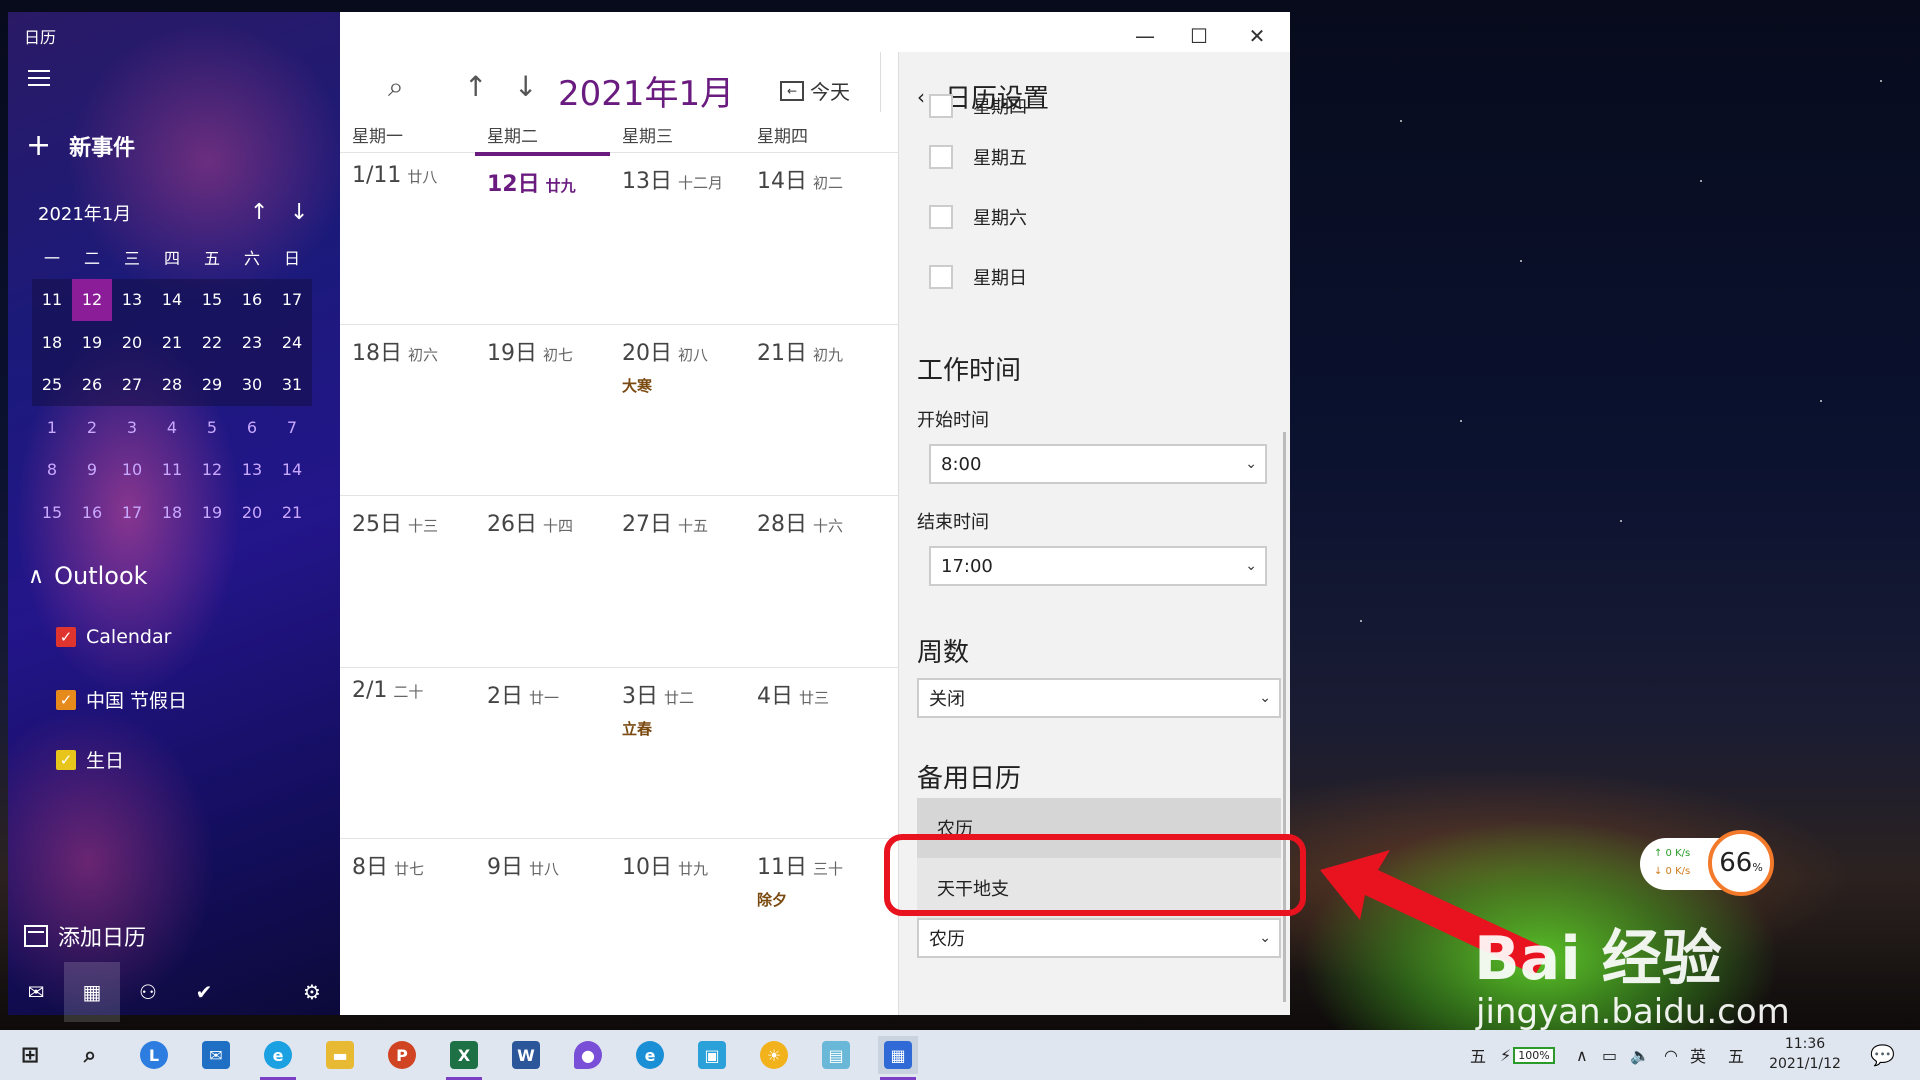  Describe the element at coordinates (978, 217) in the screenshot. I see `workday-checkbox-saturday: 星期六` at that location.